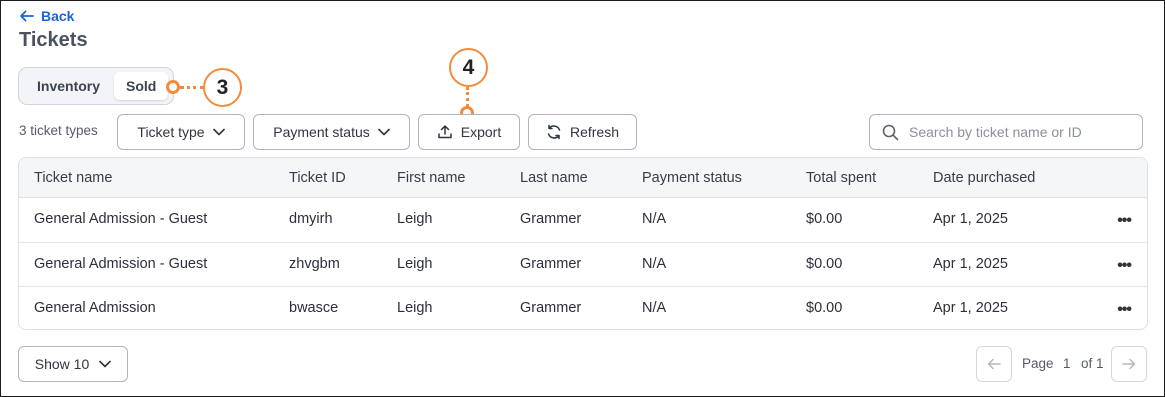 The height and width of the screenshot is (397, 1165). Describe the element at coordinates (314, 263) in the screenshot. I see `cell-ticket-id: zhvgbm` at that location.